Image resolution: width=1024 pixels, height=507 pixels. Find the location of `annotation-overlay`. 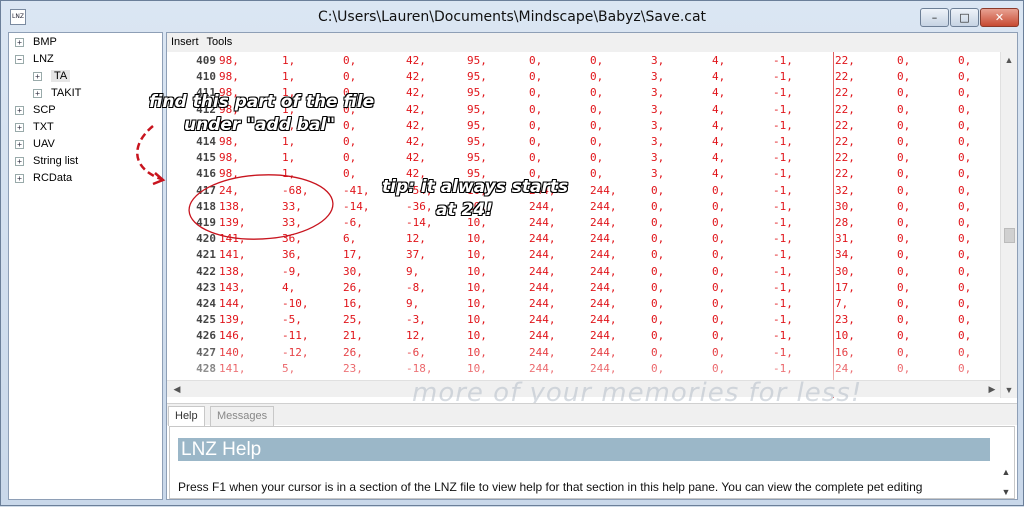

annotation-overlay is located at coordinates (235, 182).